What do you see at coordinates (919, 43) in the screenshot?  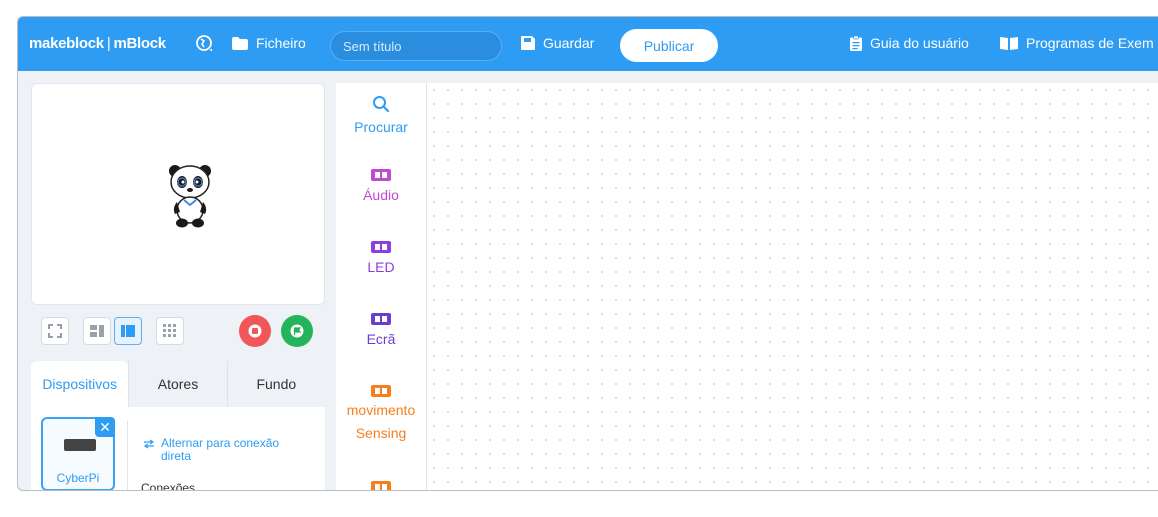 I see `user-guide-label: Guia do usuário` at bounding box center [919, 43].